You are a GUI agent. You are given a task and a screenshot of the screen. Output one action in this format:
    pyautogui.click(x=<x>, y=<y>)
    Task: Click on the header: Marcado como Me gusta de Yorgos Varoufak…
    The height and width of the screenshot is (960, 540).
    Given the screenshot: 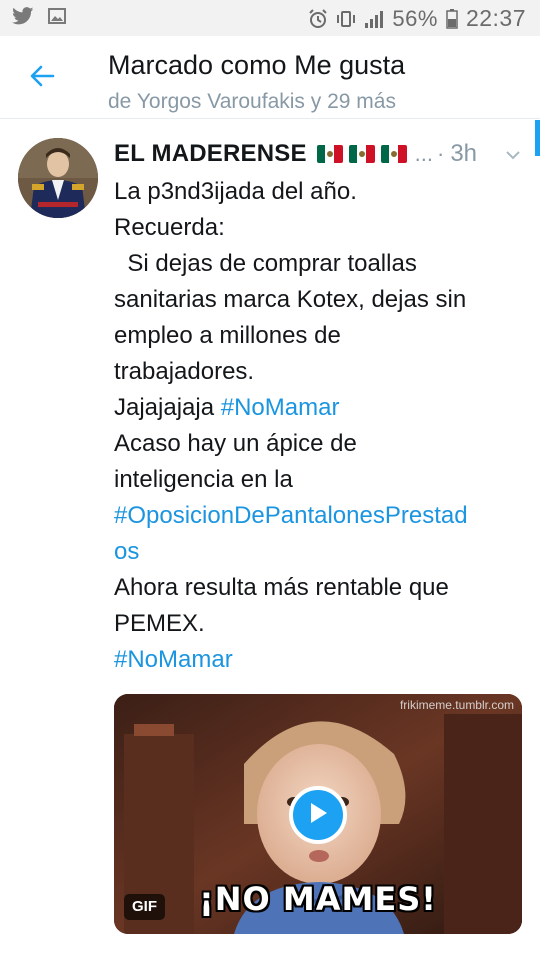 What is the action you would take?
    pyautogui.click(x=270, y=77)
    